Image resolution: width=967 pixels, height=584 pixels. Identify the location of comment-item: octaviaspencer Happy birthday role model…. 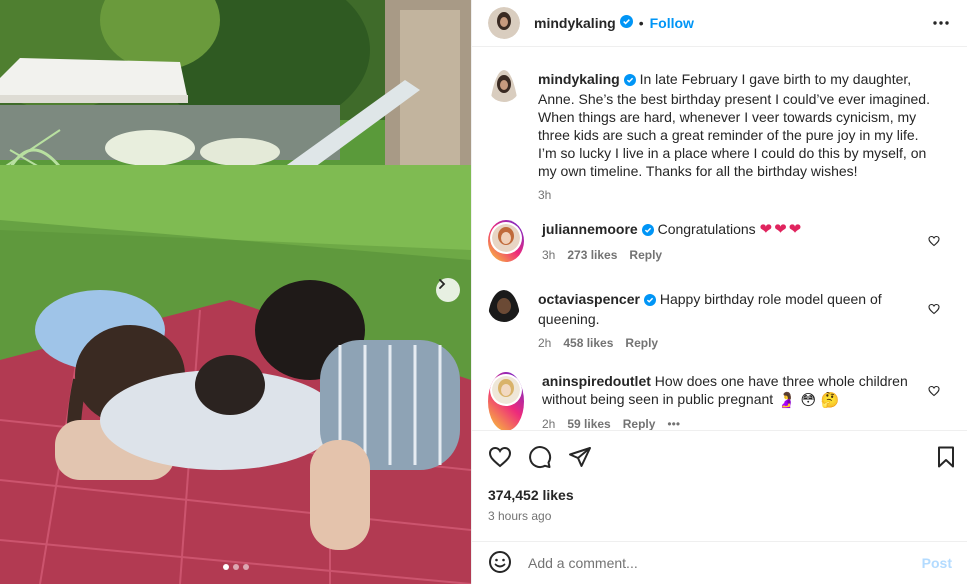
(720, 320).